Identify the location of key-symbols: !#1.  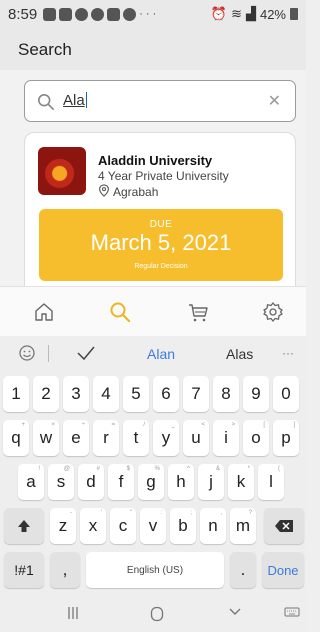
(24, 570).